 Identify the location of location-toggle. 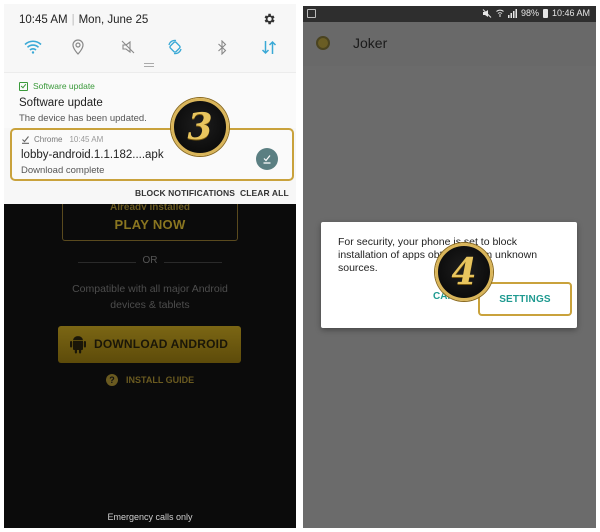
(78, 47).